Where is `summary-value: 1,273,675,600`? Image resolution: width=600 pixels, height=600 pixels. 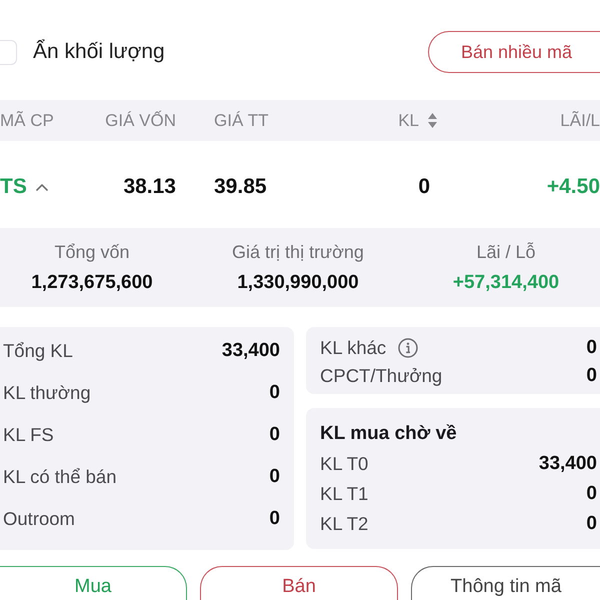
summary-value: 1,273,675,600 is located at coordinates (92, 283).